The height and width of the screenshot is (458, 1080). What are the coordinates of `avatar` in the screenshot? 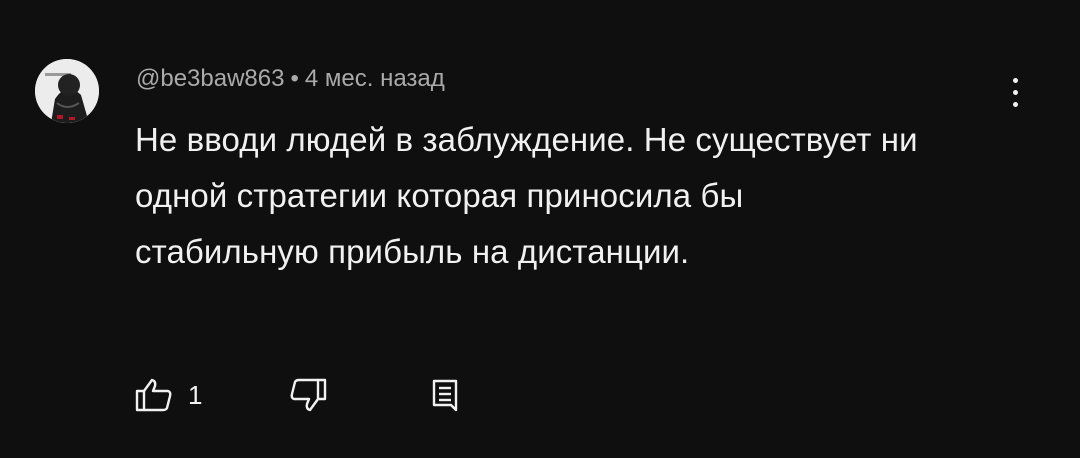 It's located at (67, 91).